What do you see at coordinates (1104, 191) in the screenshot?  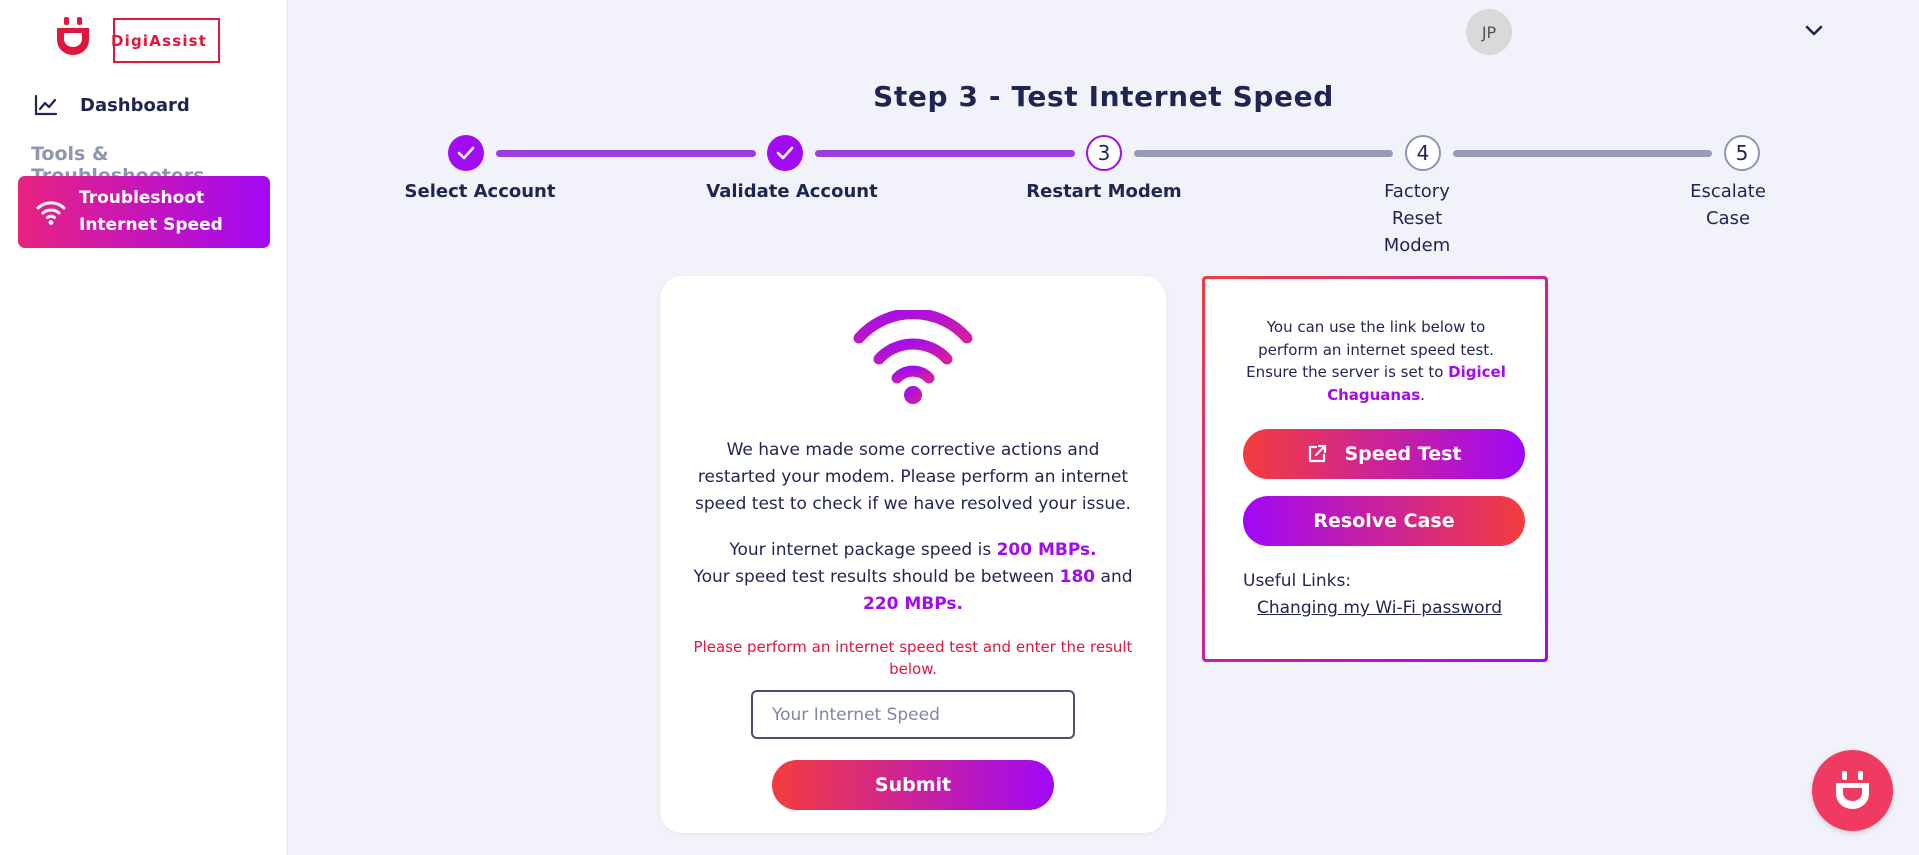 I see `step-3-label: Restart Modem` at bounding box center [1104, 191].